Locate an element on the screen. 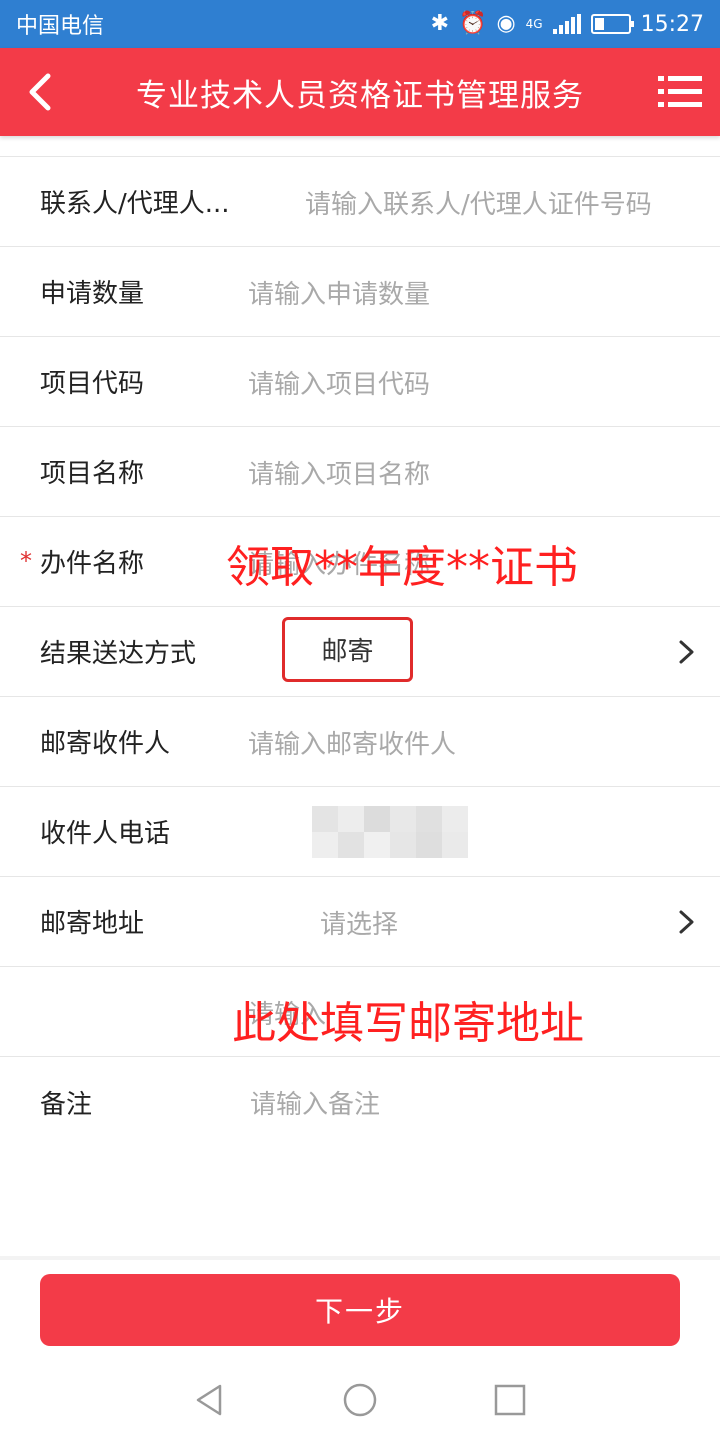 This screenshot has width=720, height=1440. status-bar: 中国电信 ✱ ⏰ ◉ 4G 15:27 is located at coordinates (360, 24).